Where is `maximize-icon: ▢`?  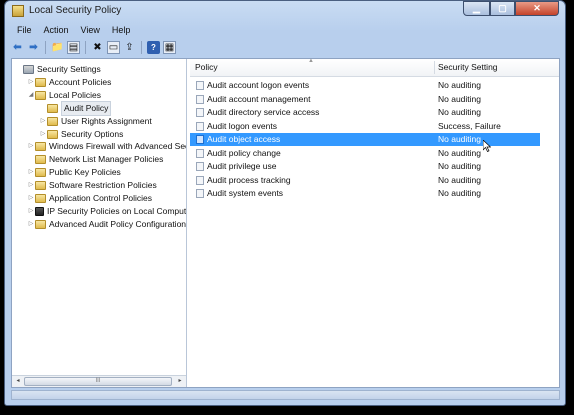 maximize-icon: ▢ is located at coordinates (502, 8).